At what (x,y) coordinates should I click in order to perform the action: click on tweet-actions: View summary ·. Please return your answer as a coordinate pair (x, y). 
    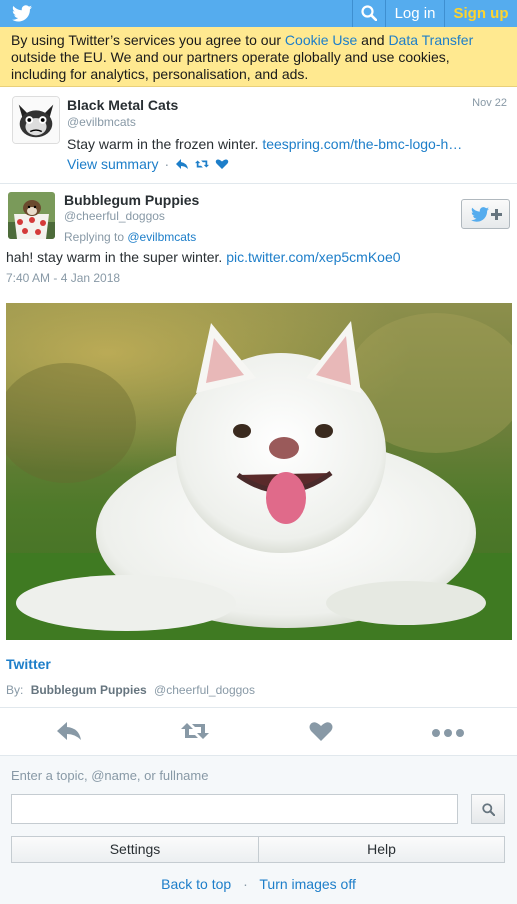
    Looking at the image, I should click on (148, 164).